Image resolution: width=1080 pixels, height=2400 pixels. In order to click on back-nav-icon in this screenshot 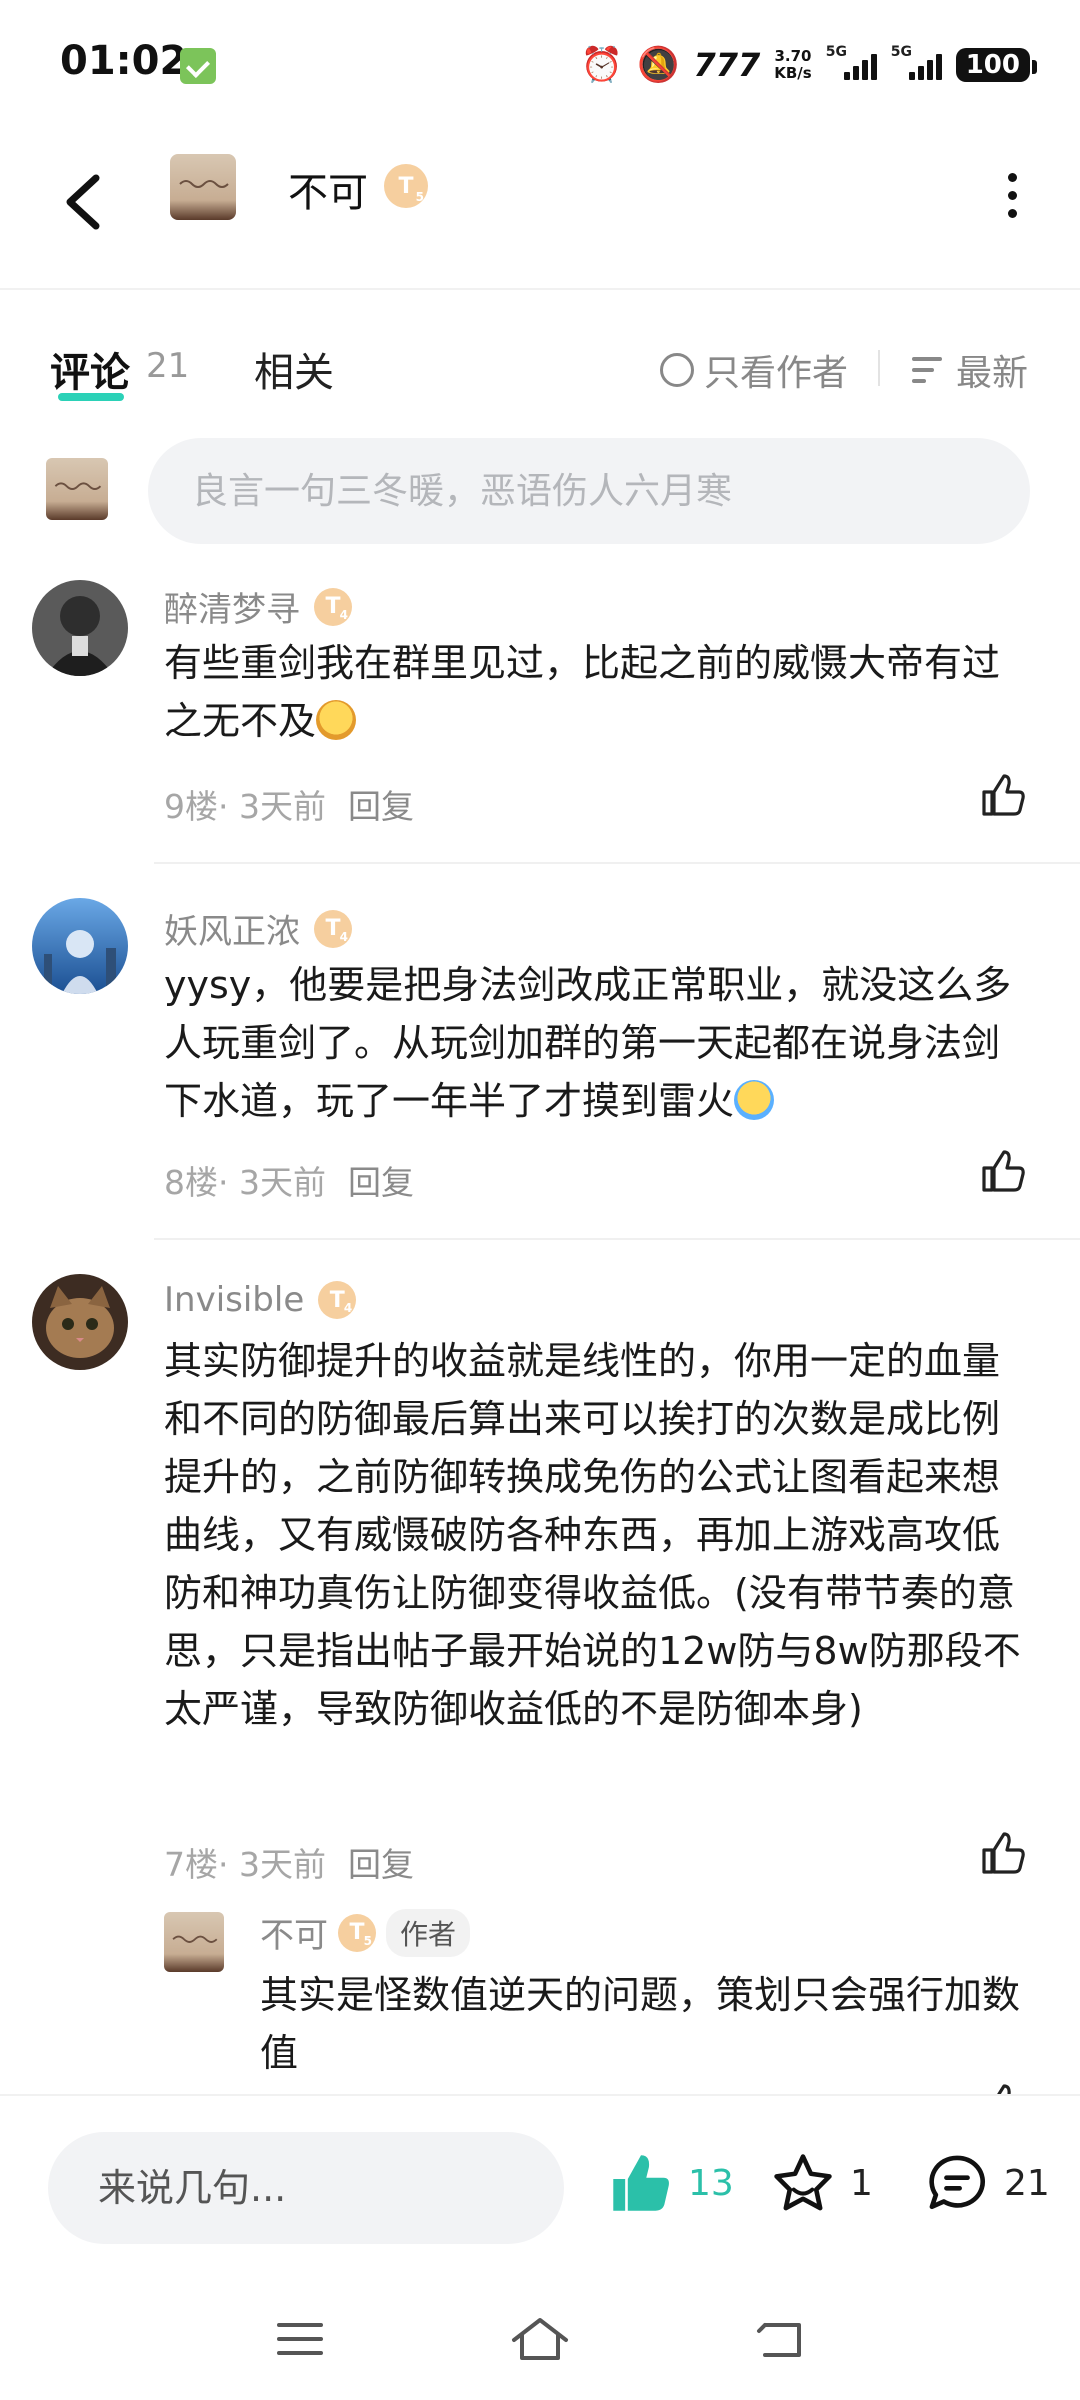, I will do `click(779, 2340)`.